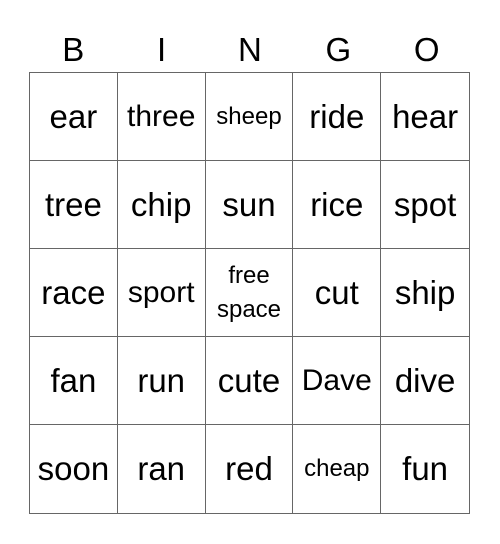 This screenshot has width=500, height=544. What do you see at coordinates (249, 205) in the screenshot?
I see `bingo-cell: sun` at bounding box center [249, 205].